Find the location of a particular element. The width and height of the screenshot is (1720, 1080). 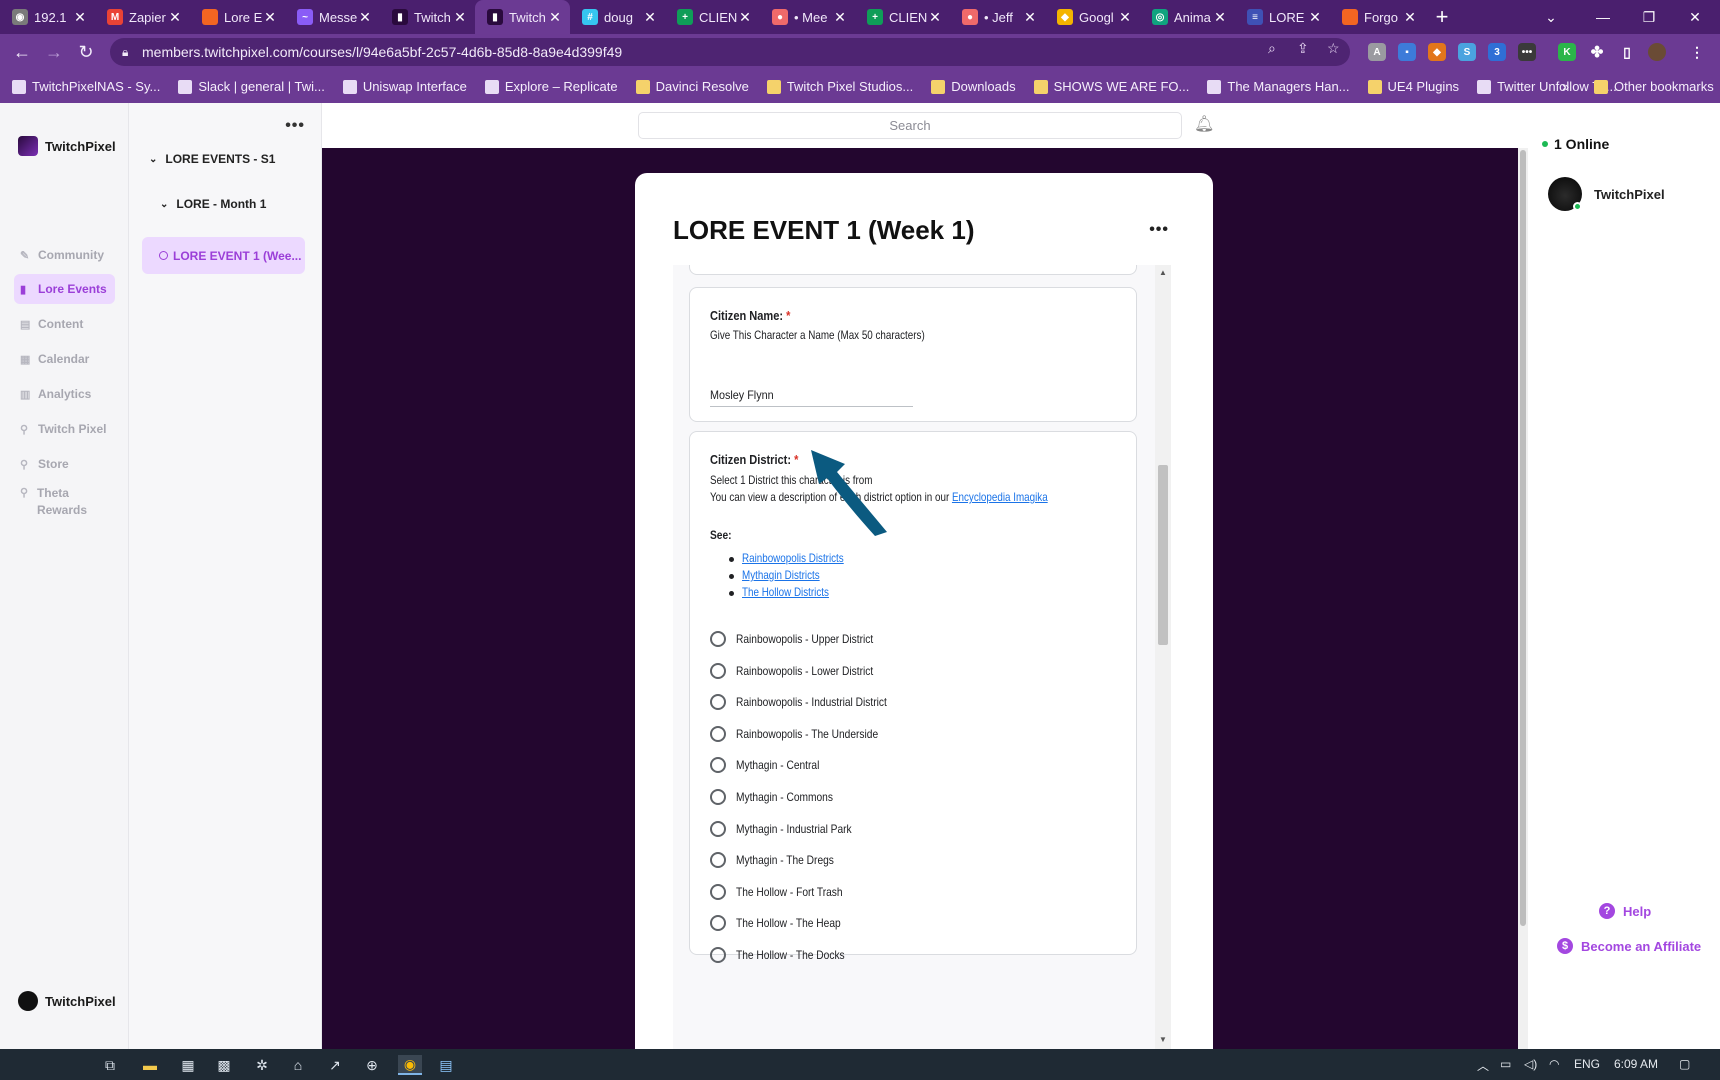

browser-tab: ◉ 192.1 ✕ is located at coordinates (47, 17).